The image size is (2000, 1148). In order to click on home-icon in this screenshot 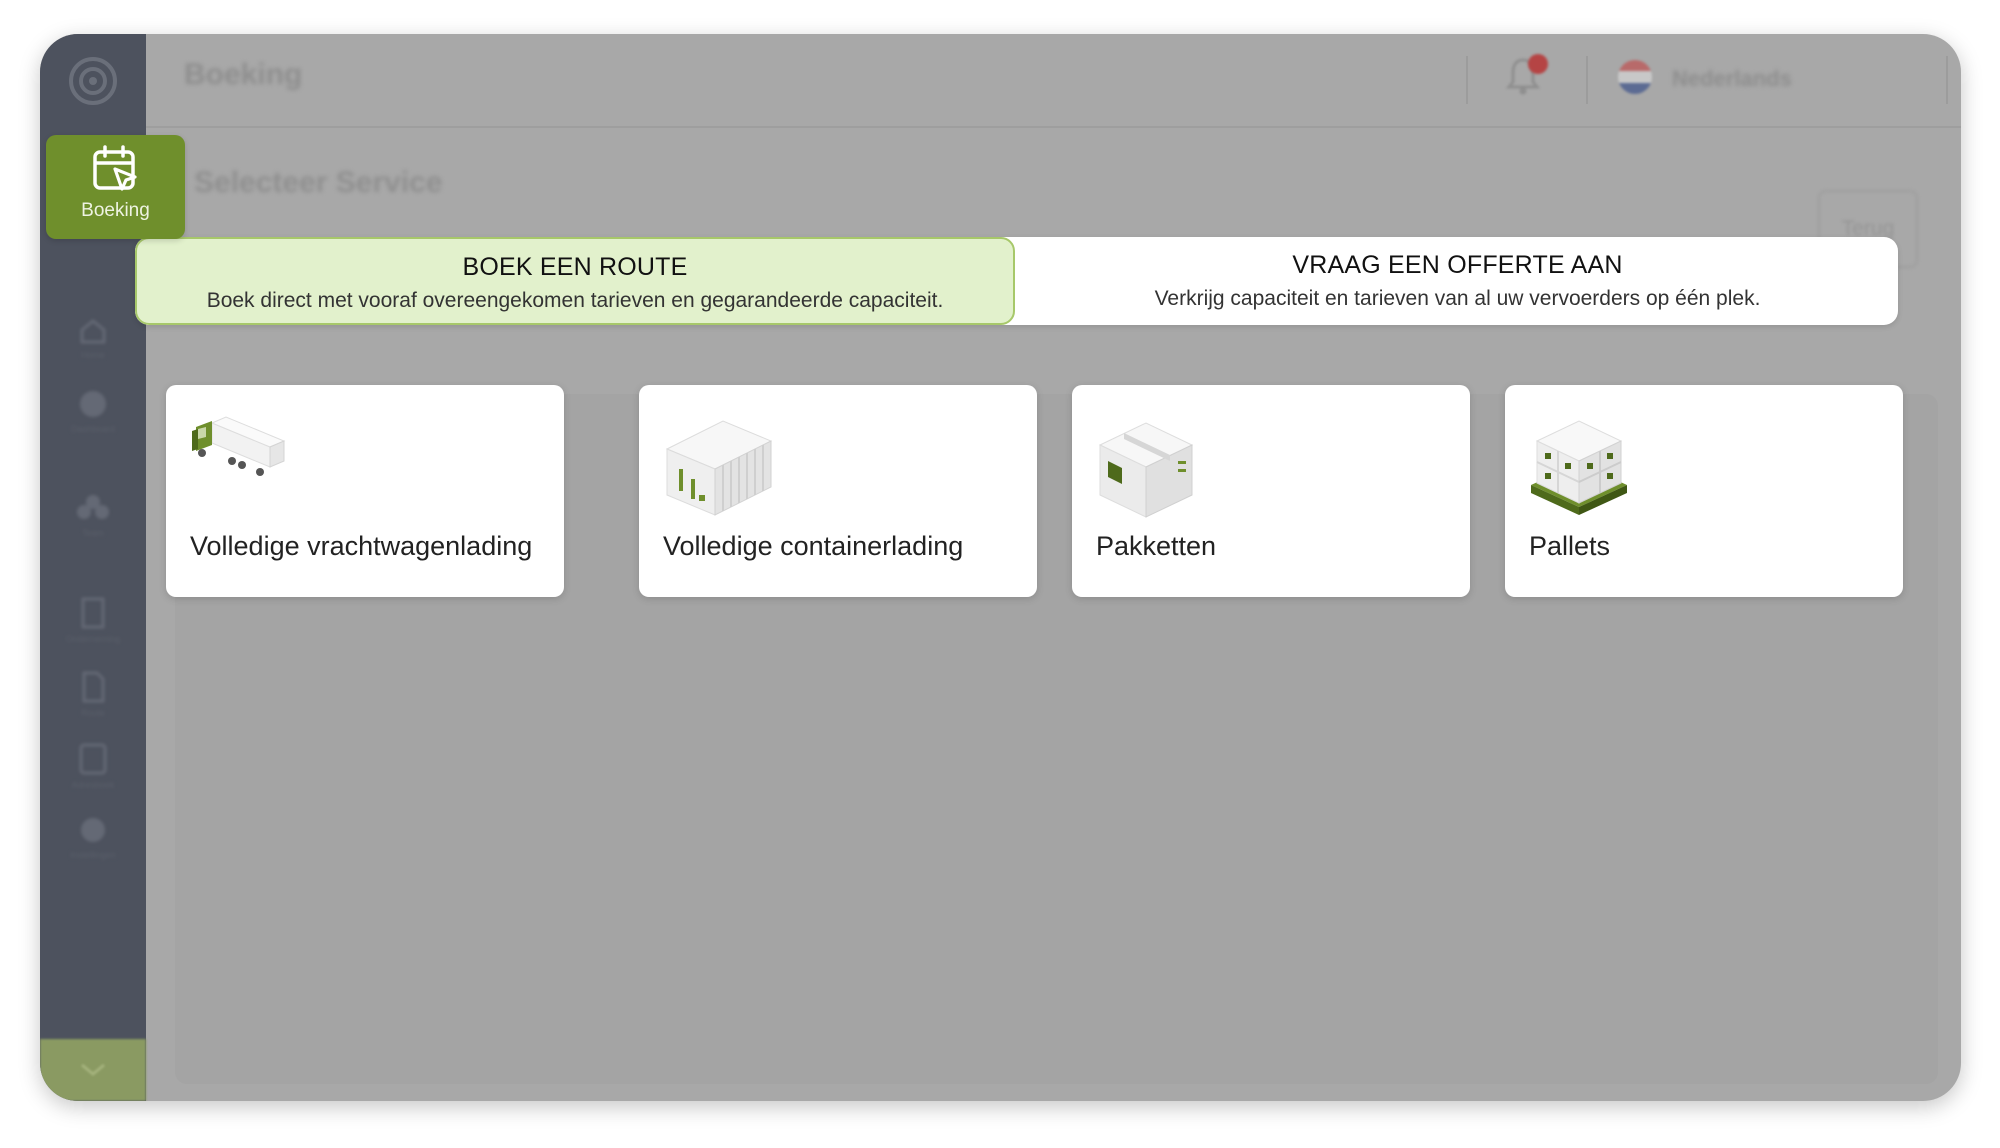, I will do `click(93, 331)`.